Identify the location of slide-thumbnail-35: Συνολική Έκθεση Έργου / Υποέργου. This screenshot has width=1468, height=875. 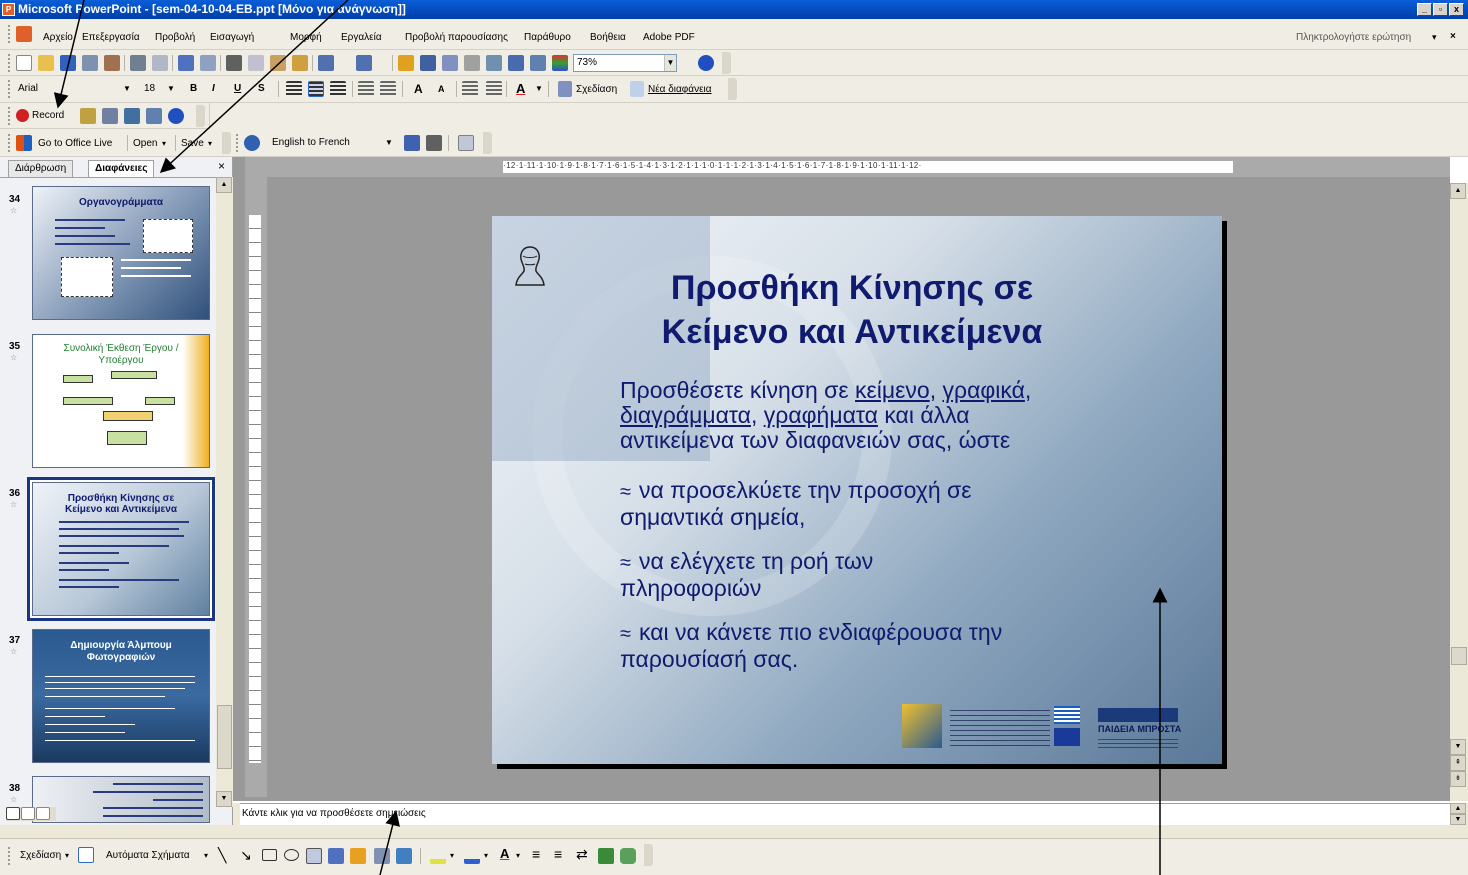
(121, 401).